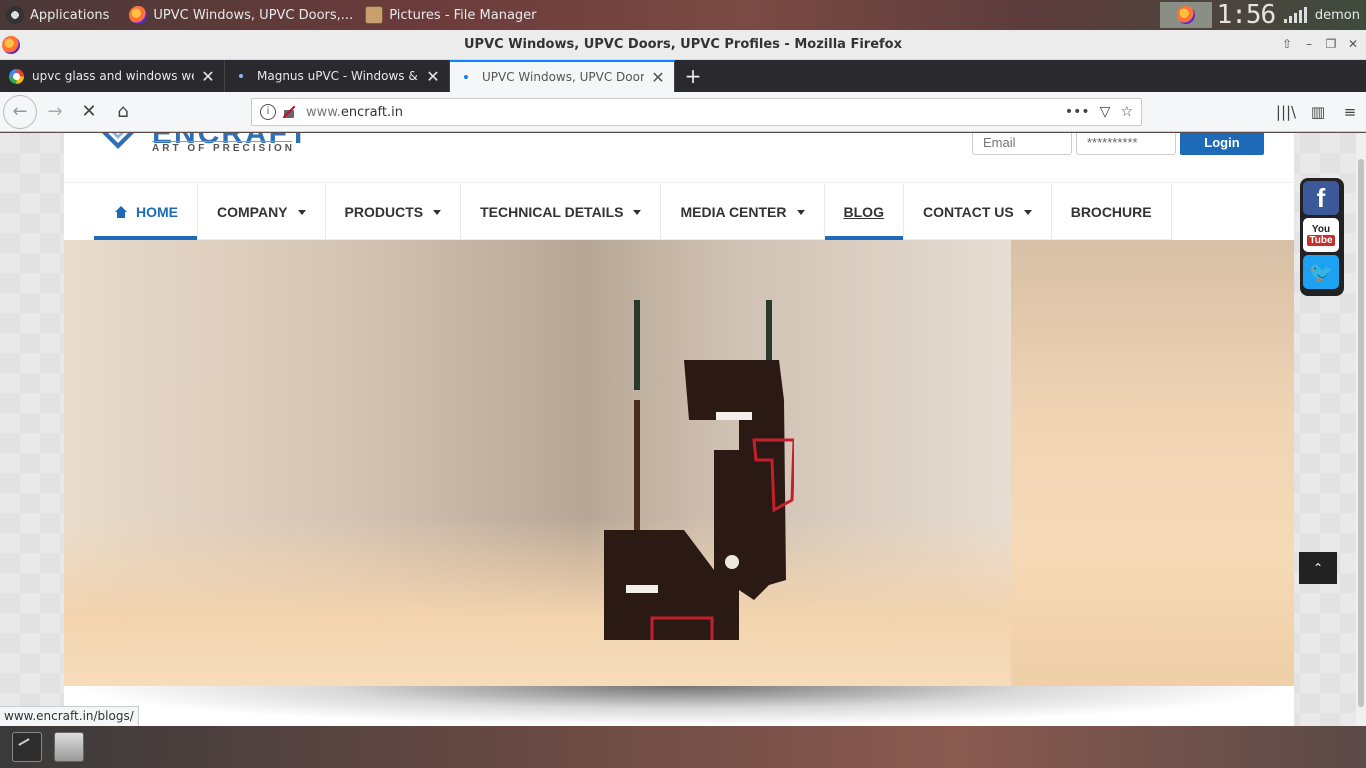  I want to click on applications-label: Applications, so click(70, 15).